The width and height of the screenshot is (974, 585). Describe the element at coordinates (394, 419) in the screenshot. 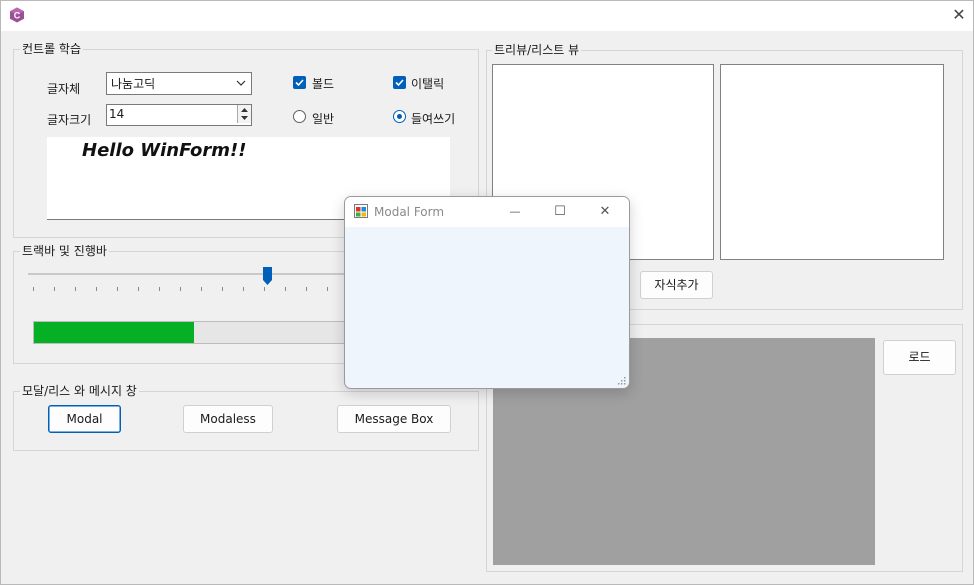

I see `messagebox-button: Message Box` at that location.